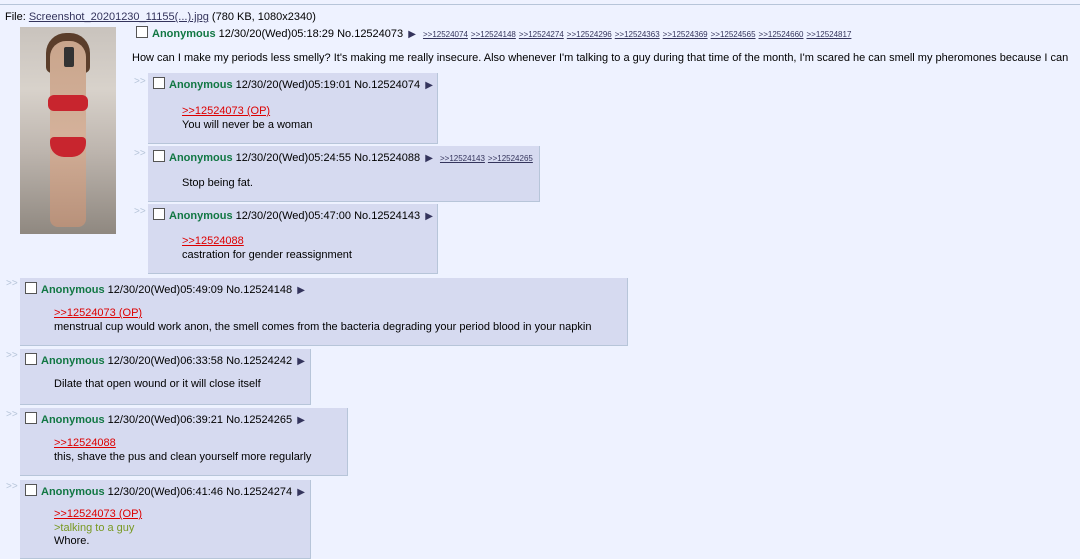  What do you see at coordinates (828, 34) in the screenshot?
I see `backlink: >>12524817` at bounding box center [828, 34].